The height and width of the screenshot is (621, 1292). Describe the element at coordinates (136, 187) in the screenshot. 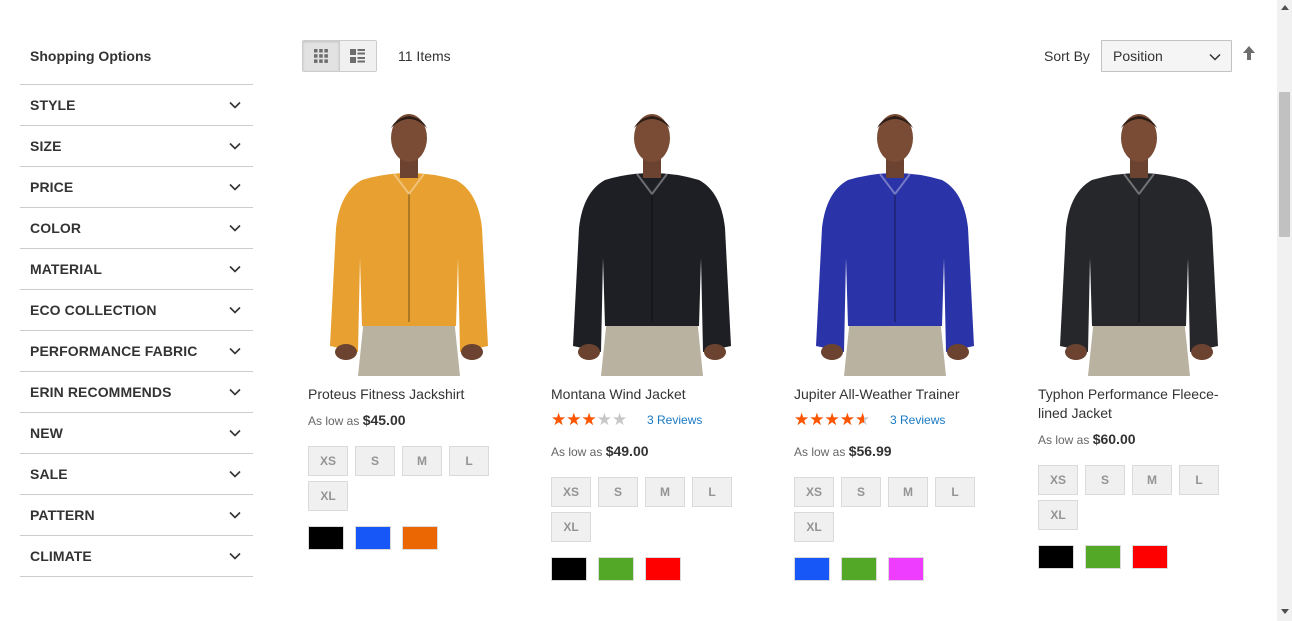

I see `filter-price: Price` at that location.